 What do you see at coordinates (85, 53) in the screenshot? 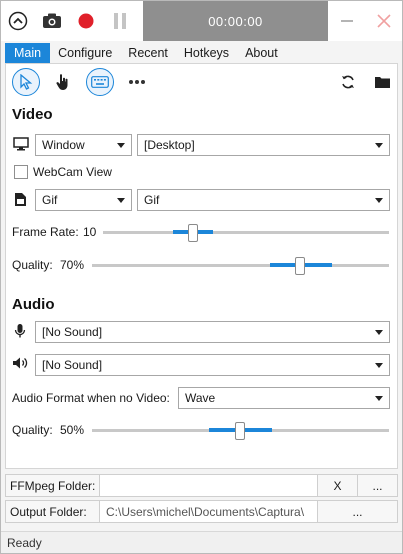
I see `tab-configure: Configure` at bounding box center [85, 53].